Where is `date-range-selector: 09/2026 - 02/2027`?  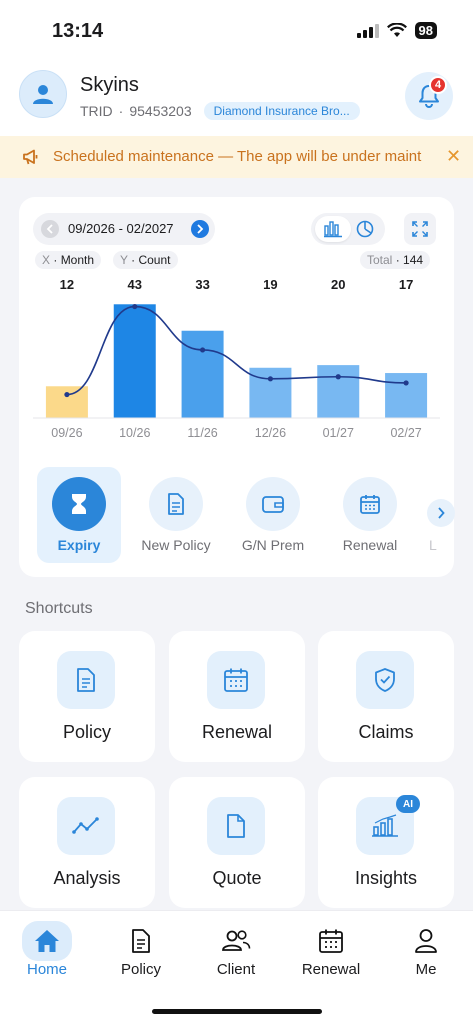
date-range-selector: 09/2026 - 02/2027 is located at coordinates (124, 229).